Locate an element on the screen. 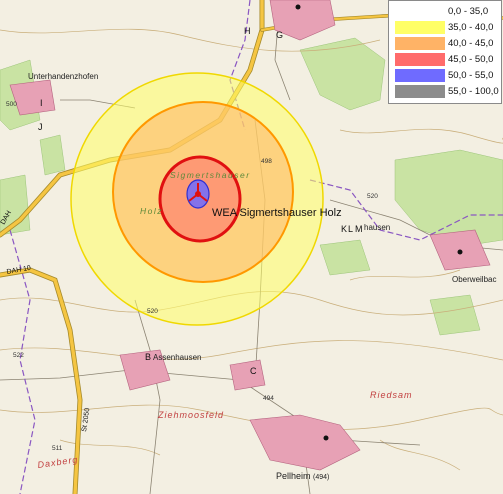  legend-label-1: 0,0 - 35,0 is located at coordinates (468, 11).